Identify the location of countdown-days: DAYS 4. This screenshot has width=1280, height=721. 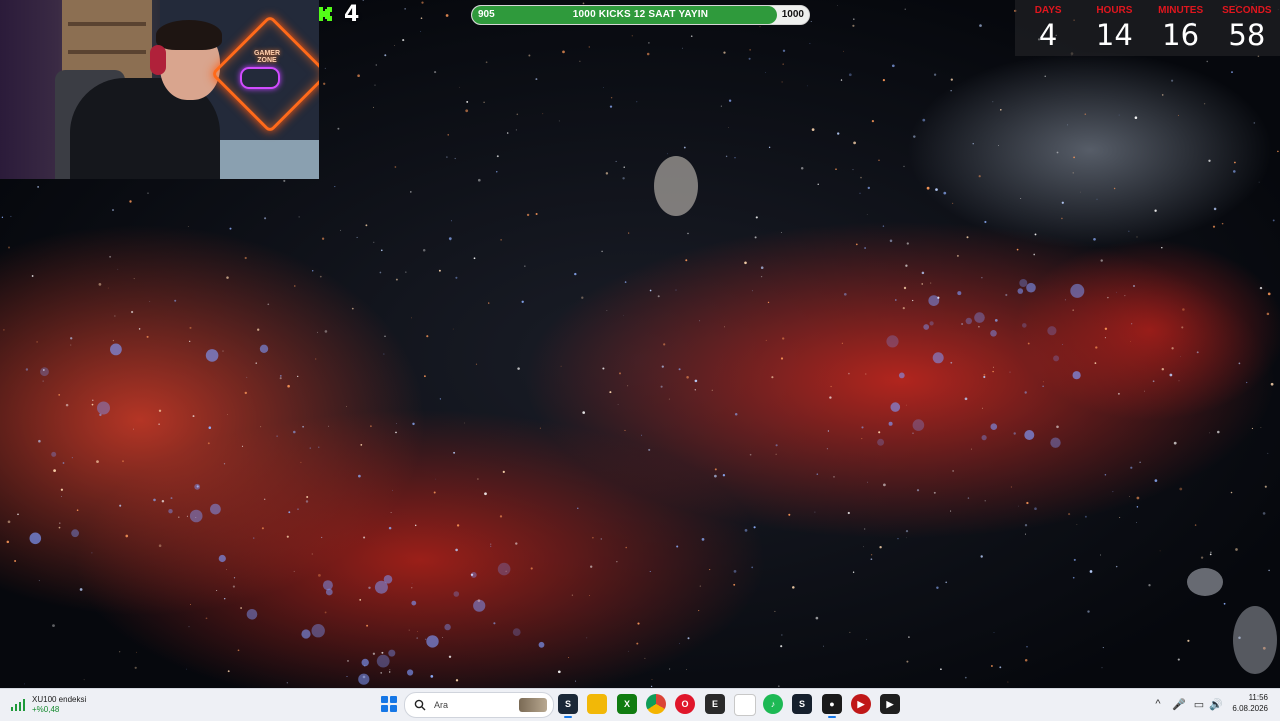
(1048, 28).